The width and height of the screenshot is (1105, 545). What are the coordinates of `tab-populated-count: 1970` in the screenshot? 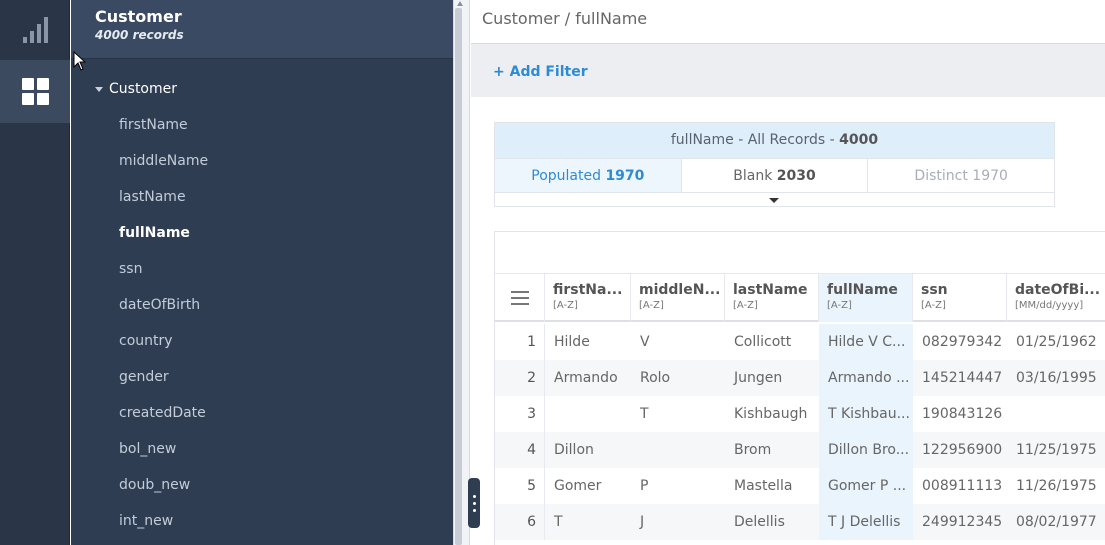 It's located at (625, 176).